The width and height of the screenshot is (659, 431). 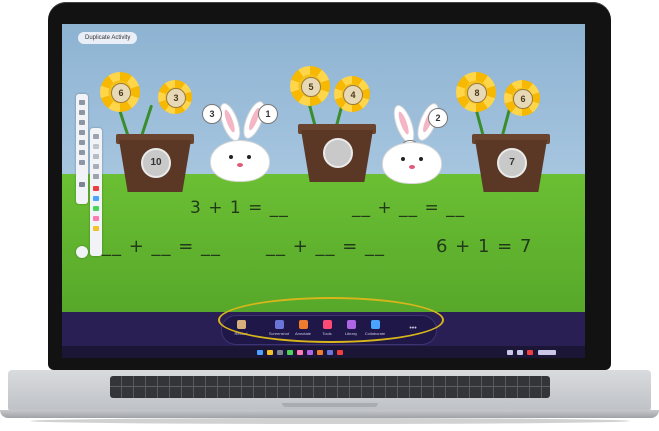 I want to click on flower-number: 3, so click(x=176, y=98).